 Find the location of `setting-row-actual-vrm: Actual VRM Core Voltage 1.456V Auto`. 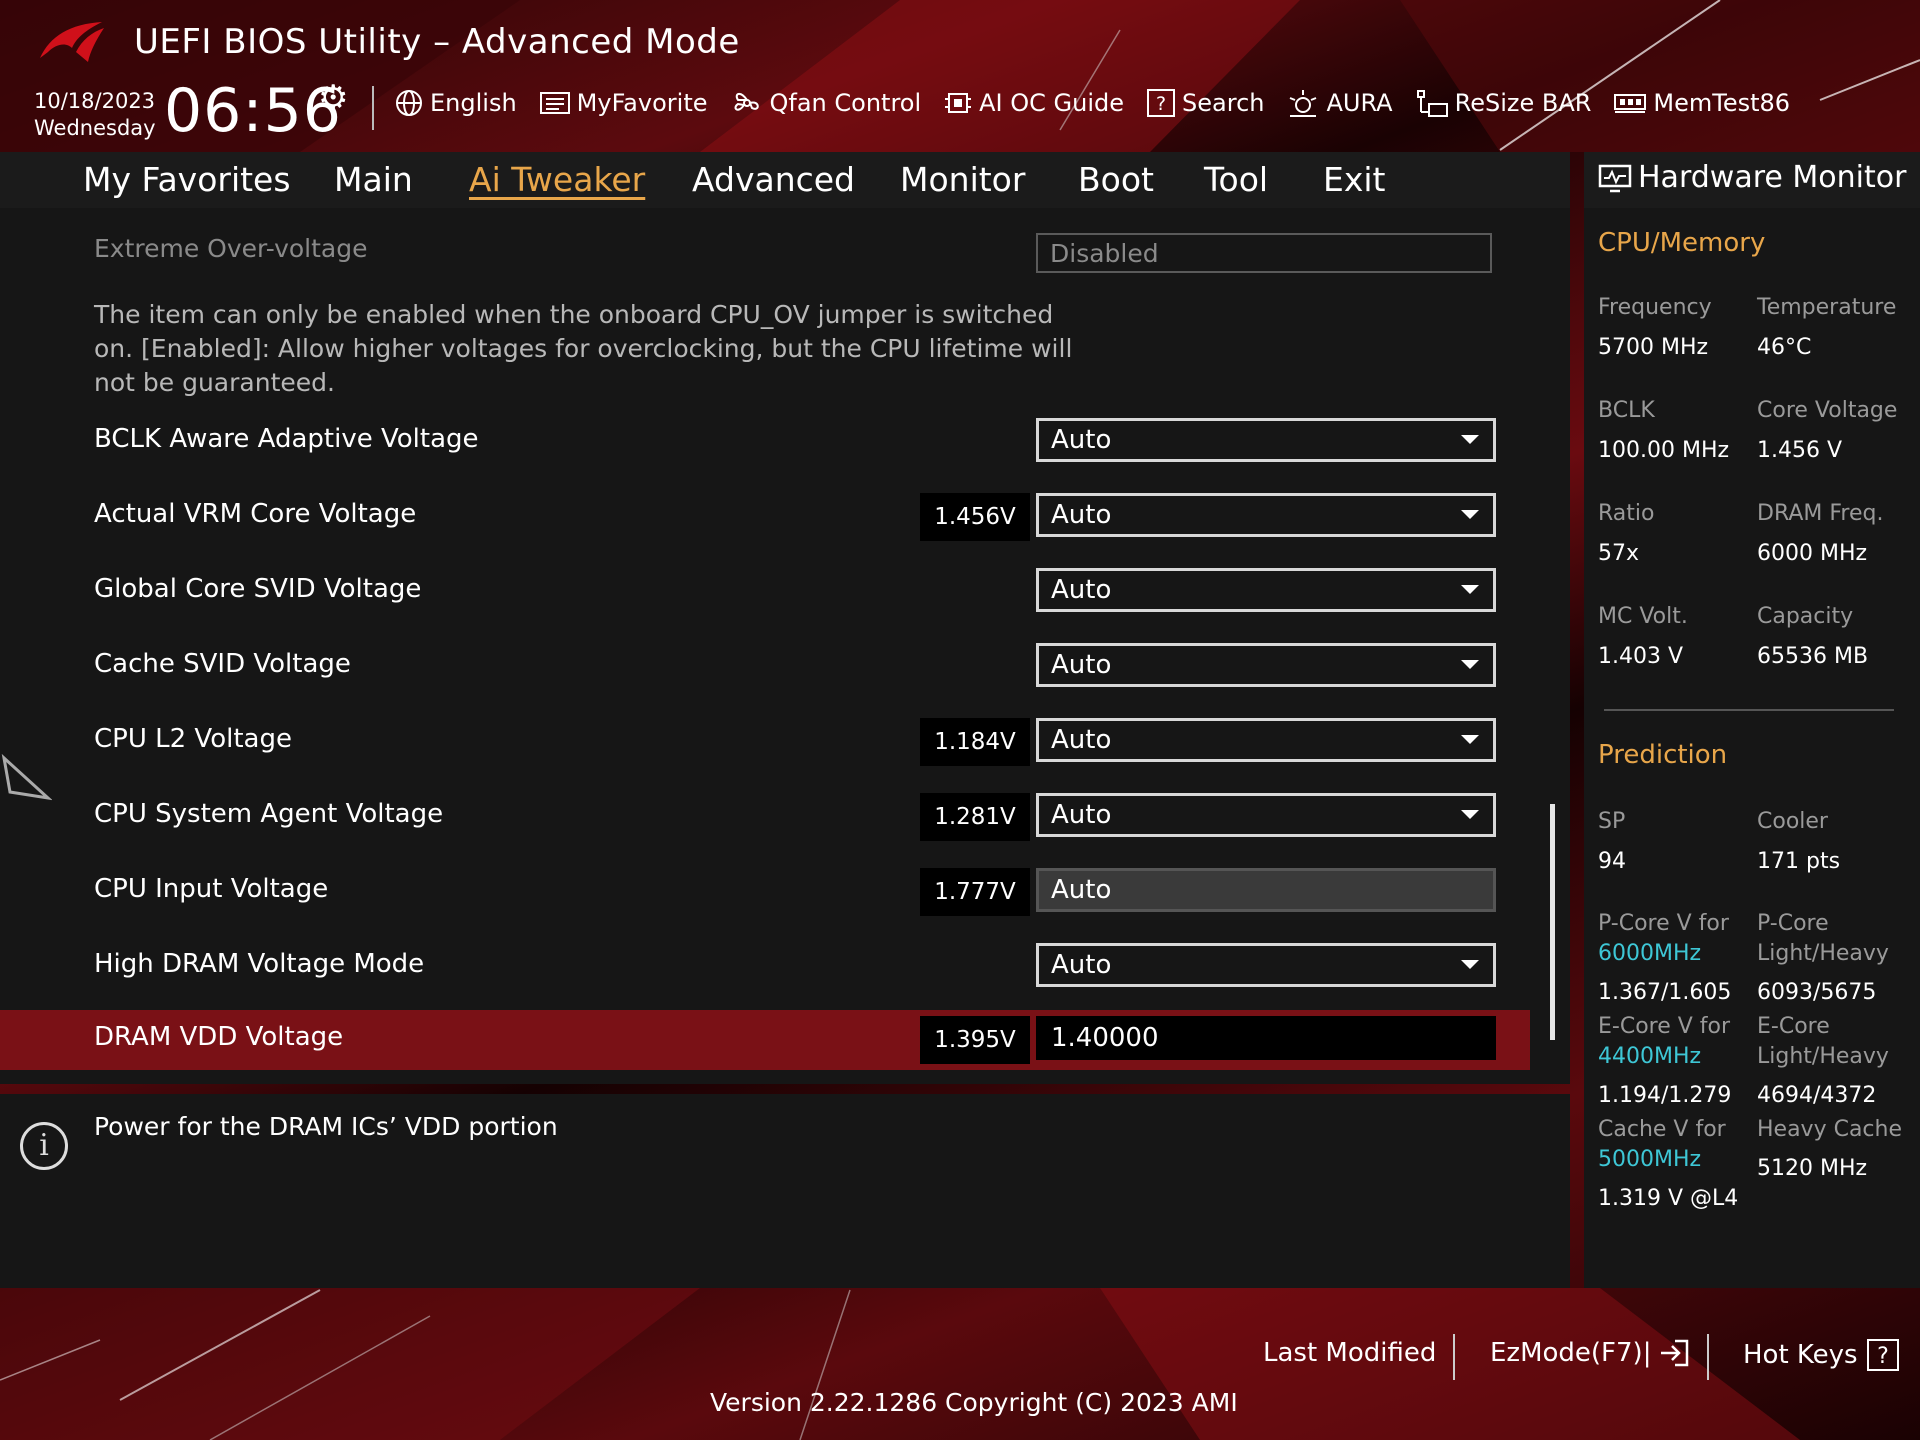

setting-row-actual-vrm: Actual VRM Core Voltage 1.456V Auto is located at coordinates (765, 517).